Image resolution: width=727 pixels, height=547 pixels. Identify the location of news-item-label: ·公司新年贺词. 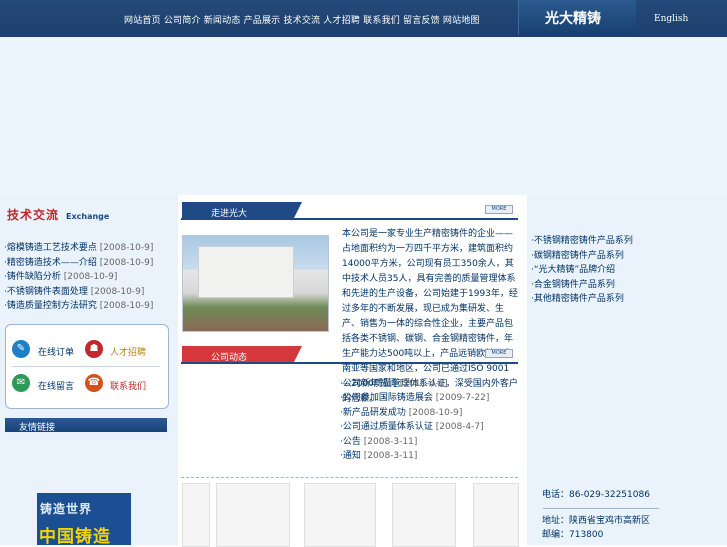
(368, 384).